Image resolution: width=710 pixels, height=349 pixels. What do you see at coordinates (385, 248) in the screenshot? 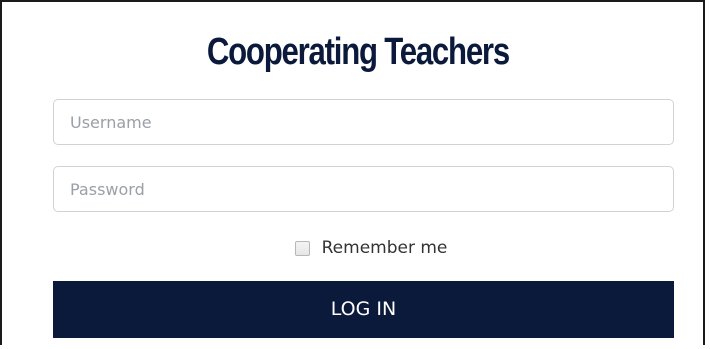
I see `remember-me-label: Remember me` at bounding box center [385, 248].